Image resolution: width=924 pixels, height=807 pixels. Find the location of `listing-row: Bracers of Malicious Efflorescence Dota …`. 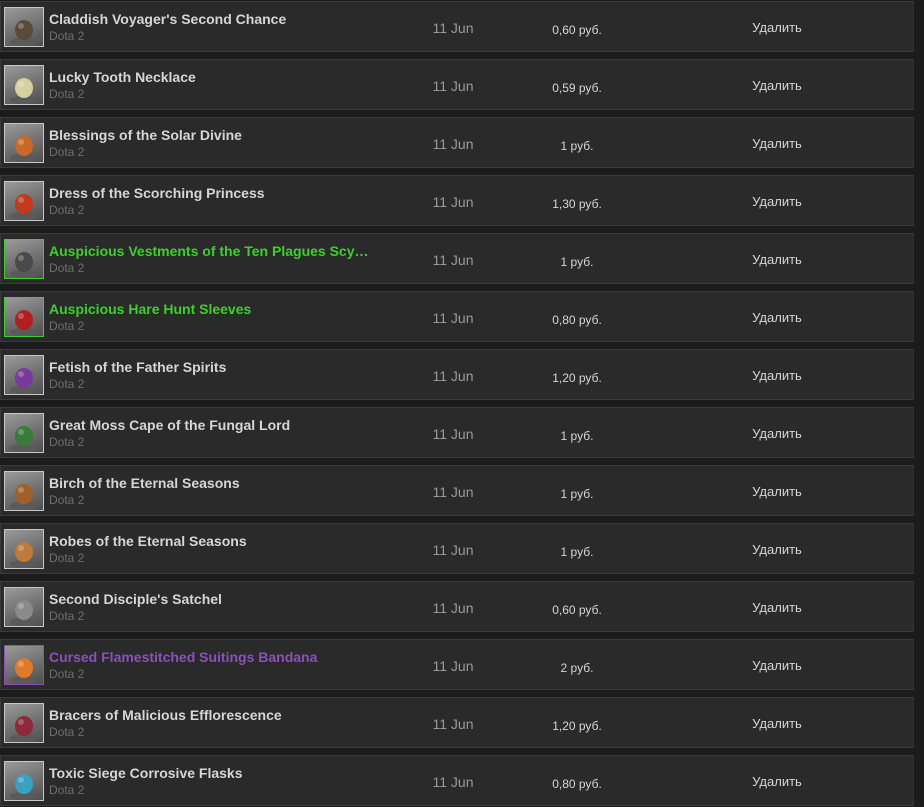

listing-row: Bracers of Malicious Efflorescence Dota … is located at coordinates (457, 722).